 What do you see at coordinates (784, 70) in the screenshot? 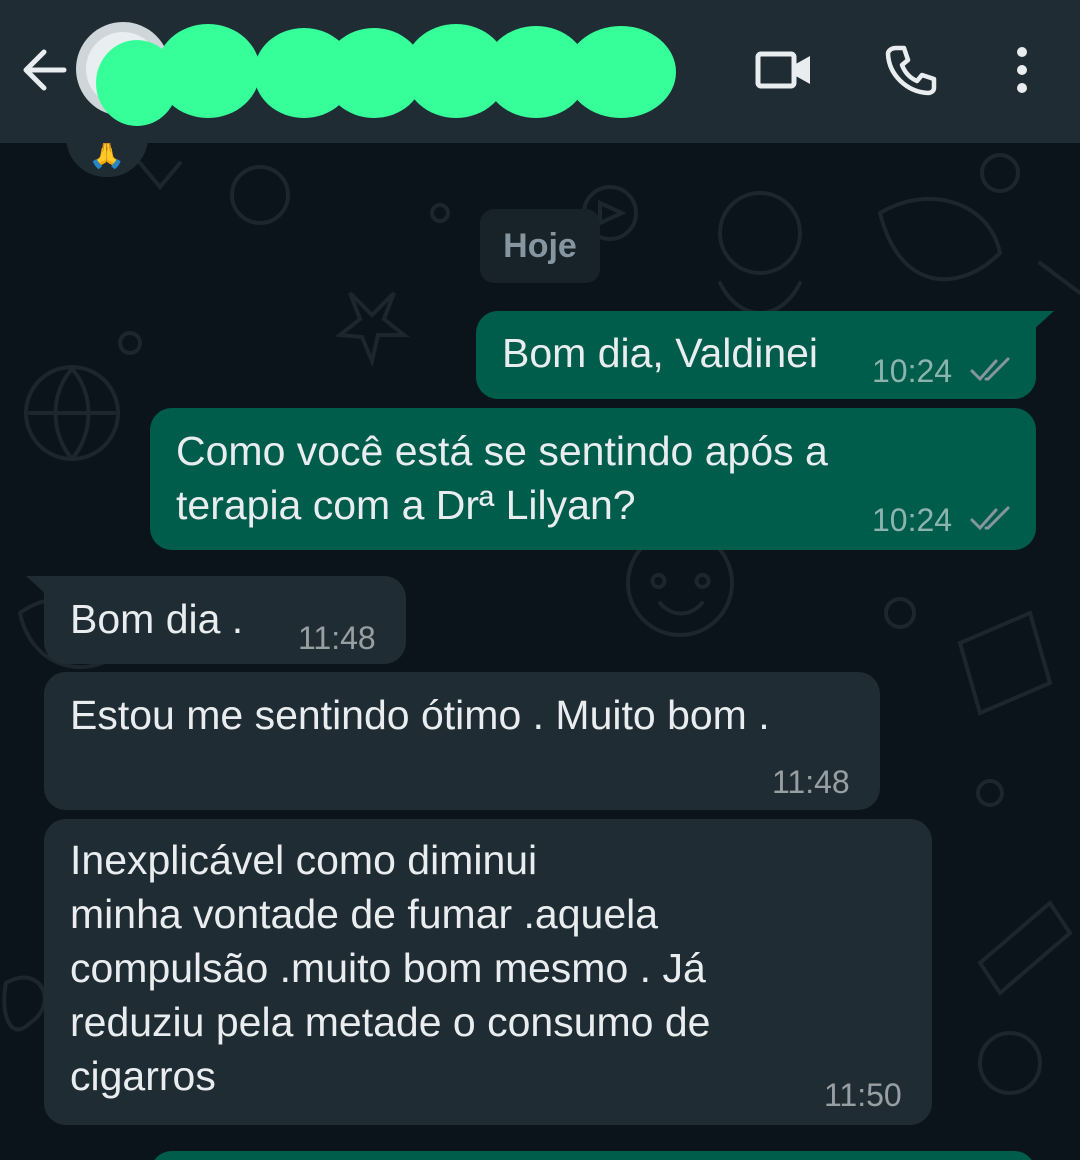
I see `video-camera-icon` at bounding box center [784, 70].